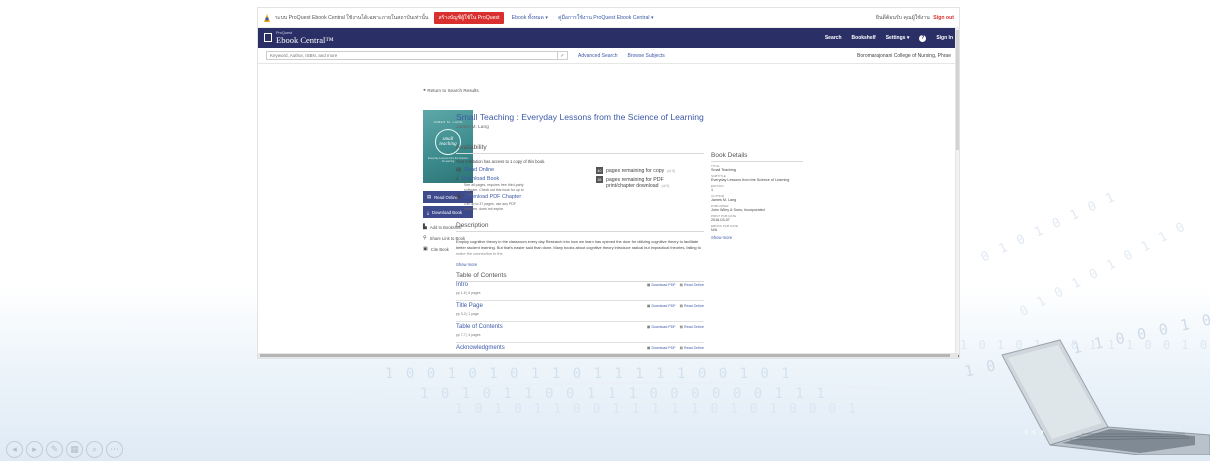  Describe the element at coordinates (580, 277) in the screenshot. I see `toc-heading: Table of Contents` at that location.